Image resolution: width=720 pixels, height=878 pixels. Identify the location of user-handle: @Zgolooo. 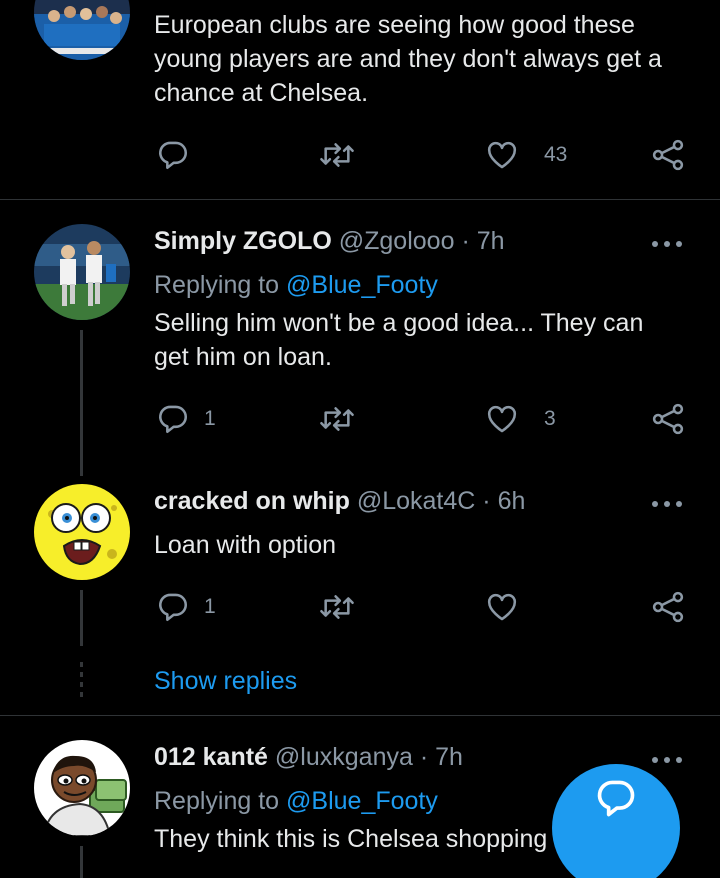
(397, 241).